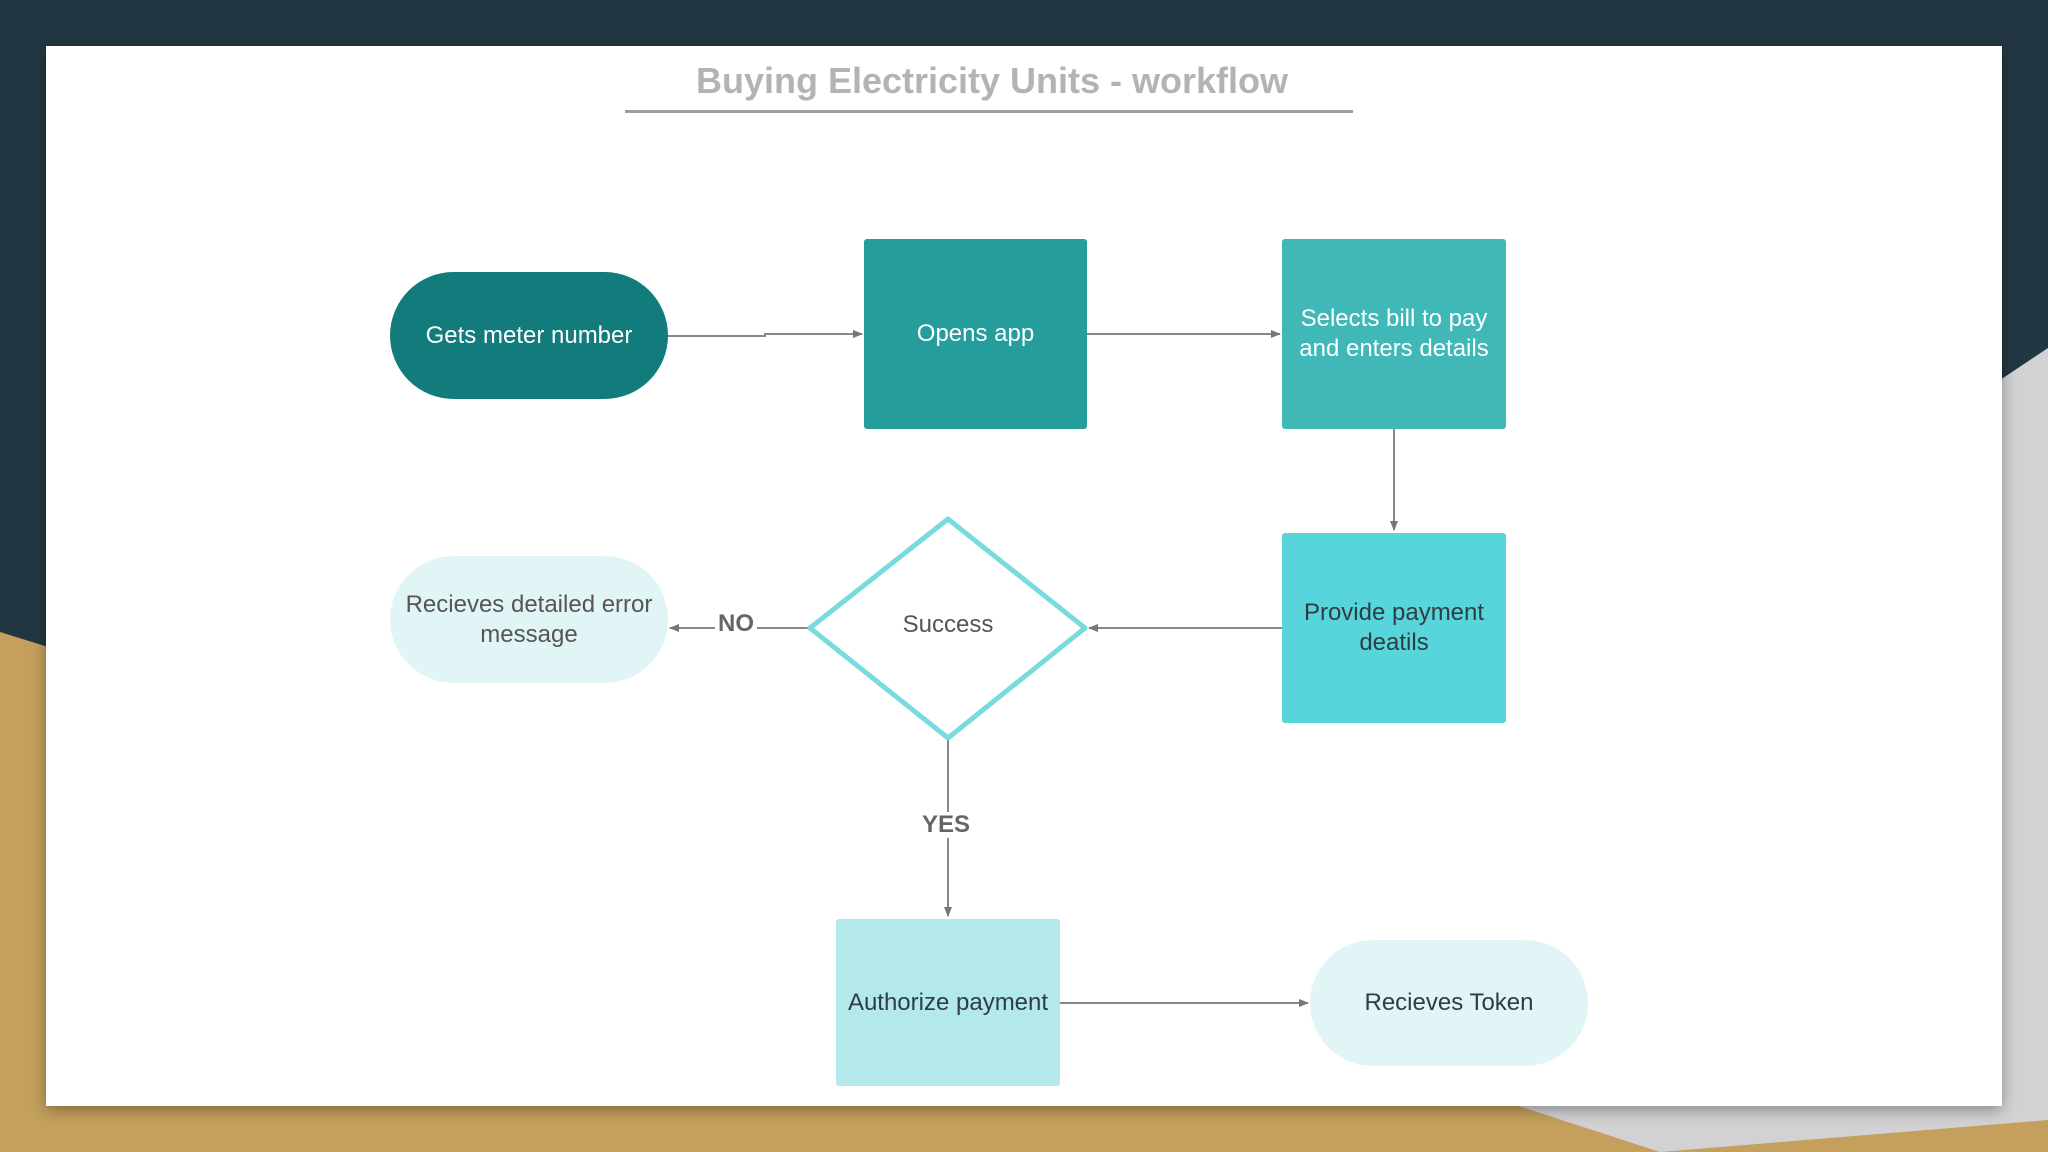  I want to click on node-gets-meter-number: Gets meter number, so click(529, 335).